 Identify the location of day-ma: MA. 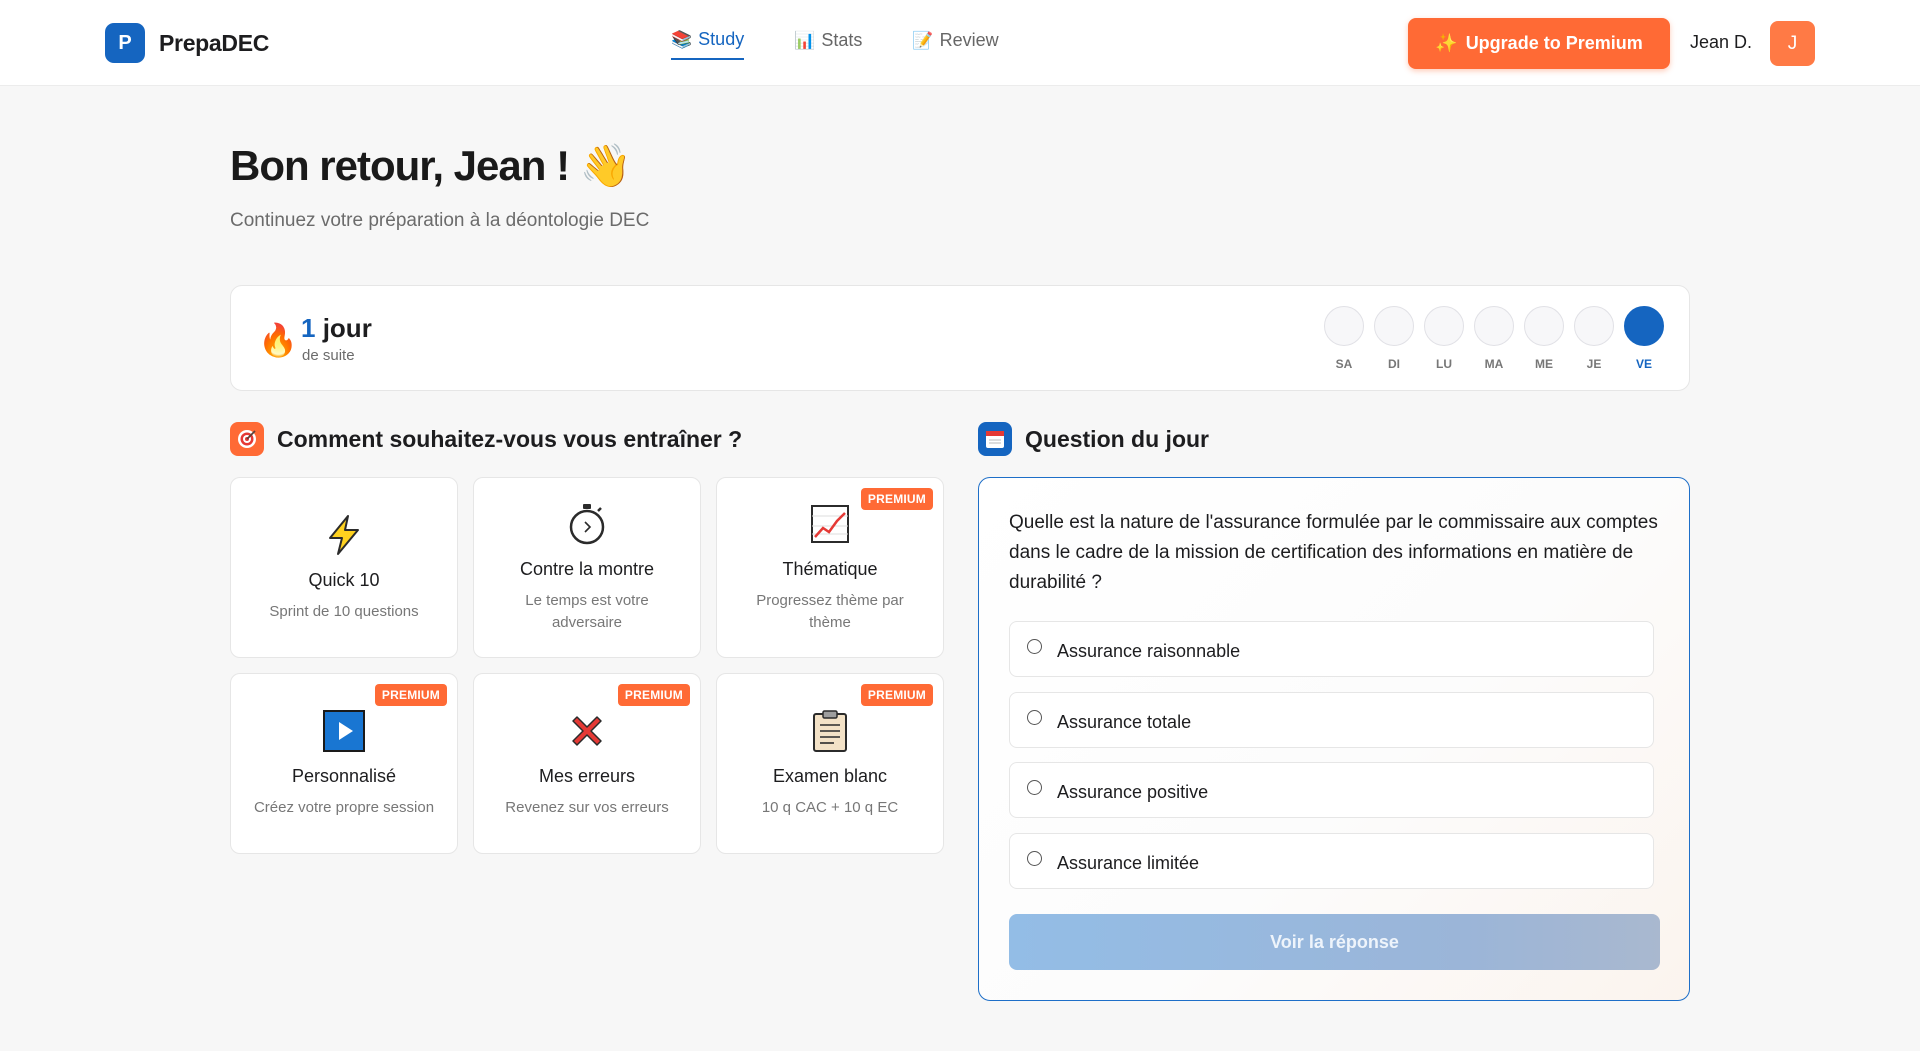
(1494, 338).